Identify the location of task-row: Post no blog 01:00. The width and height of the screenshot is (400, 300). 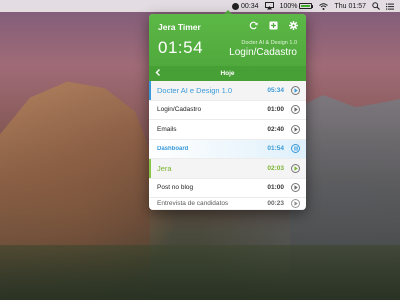
(227, 188).